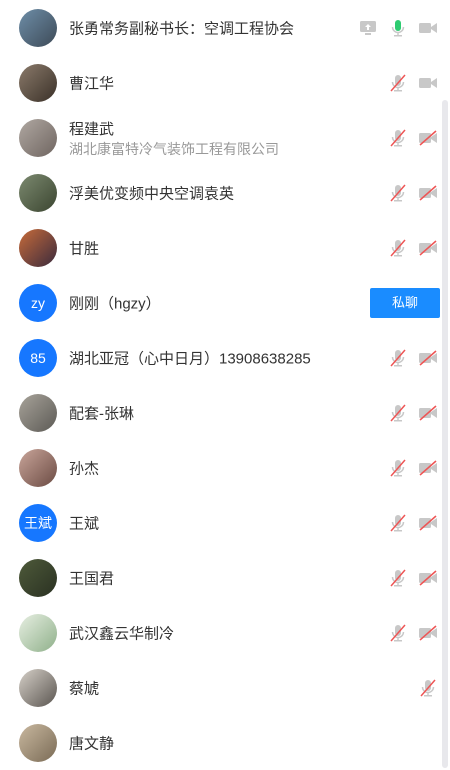  I want to click on participant-row: 程建武湖北康富特冷气装饰工程有限公司, so click(225, 137).